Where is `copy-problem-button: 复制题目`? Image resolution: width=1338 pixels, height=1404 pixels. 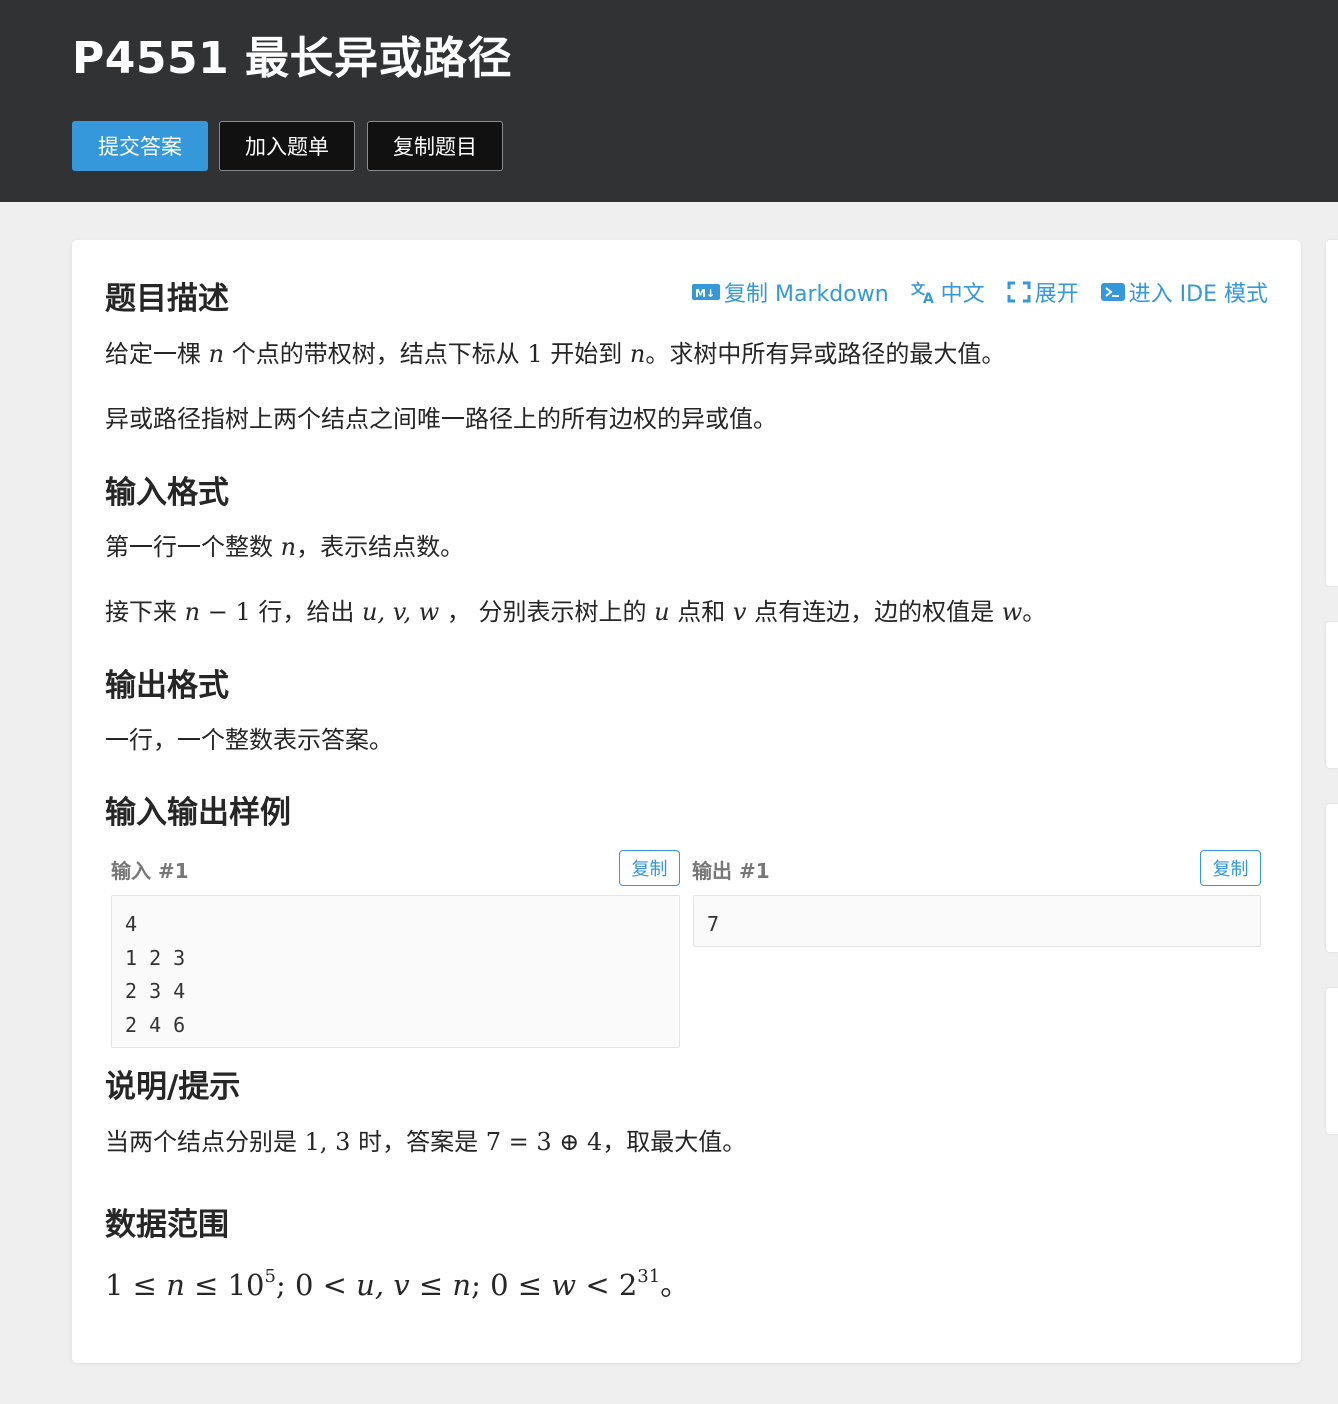 copy-problem-button: 复制题目 is located at coordinates (435, 146).